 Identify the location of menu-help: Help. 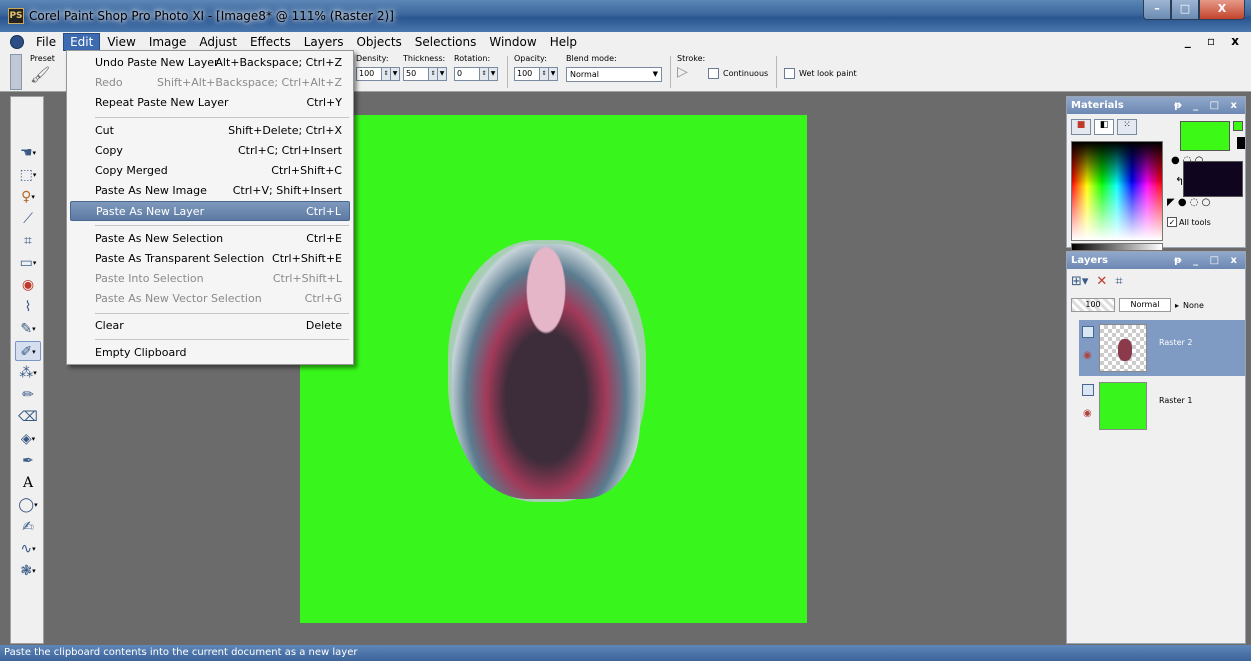
(563, 42).